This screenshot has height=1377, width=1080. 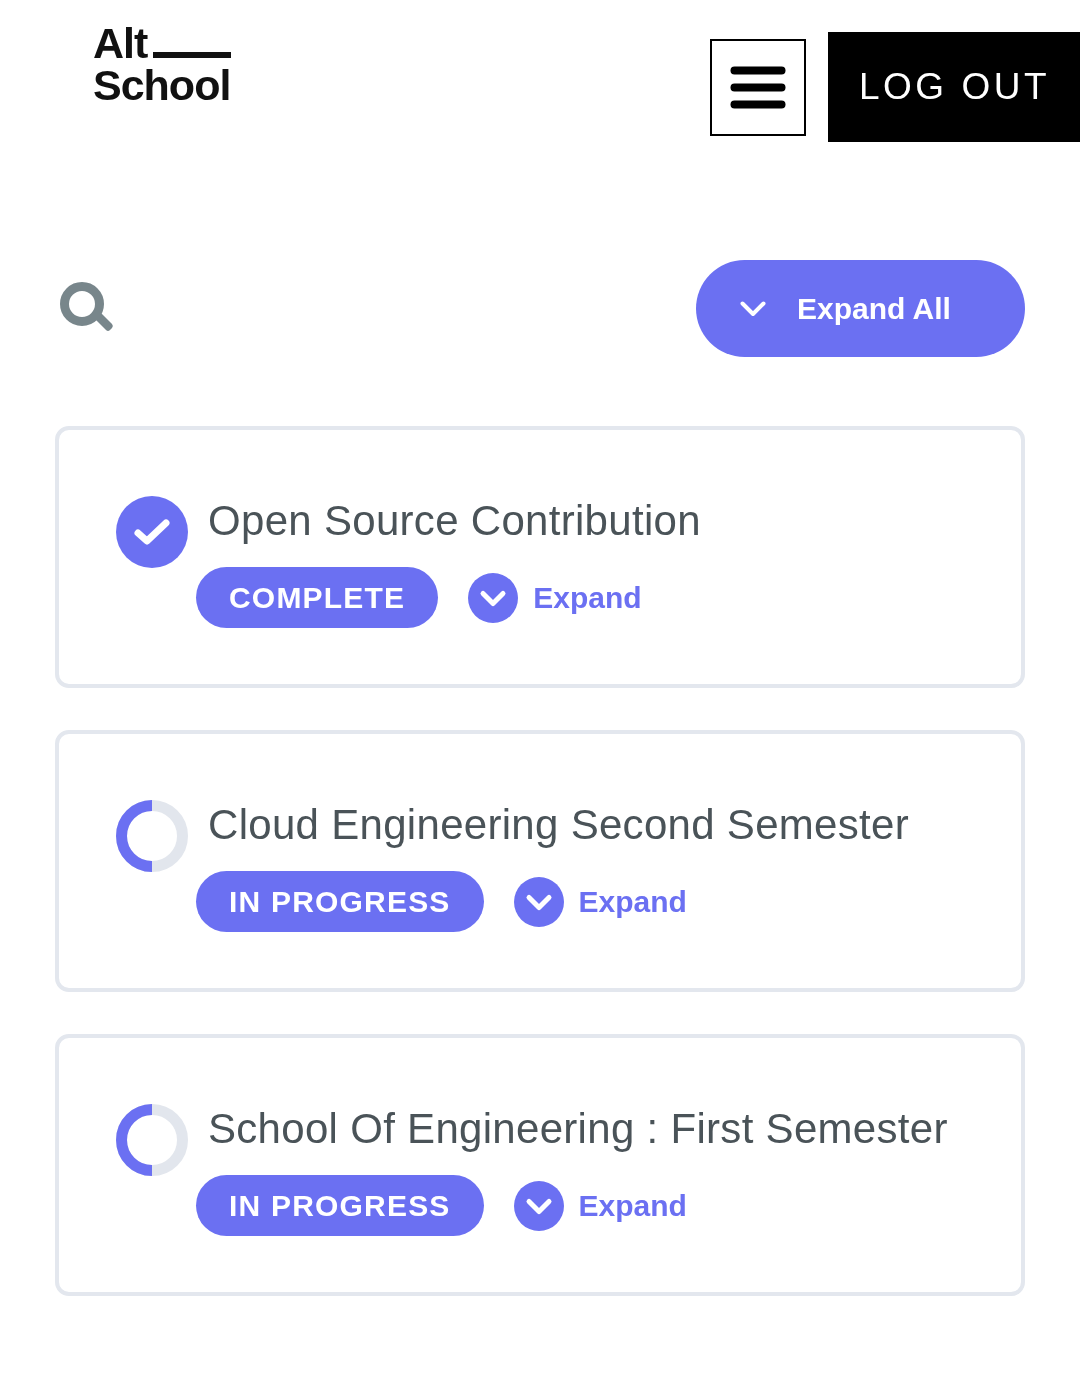 What do you see at coordinates (953, 87) in the screenshot?
I see `logout-button: LOG OUT` at bounding box center [953, 87].